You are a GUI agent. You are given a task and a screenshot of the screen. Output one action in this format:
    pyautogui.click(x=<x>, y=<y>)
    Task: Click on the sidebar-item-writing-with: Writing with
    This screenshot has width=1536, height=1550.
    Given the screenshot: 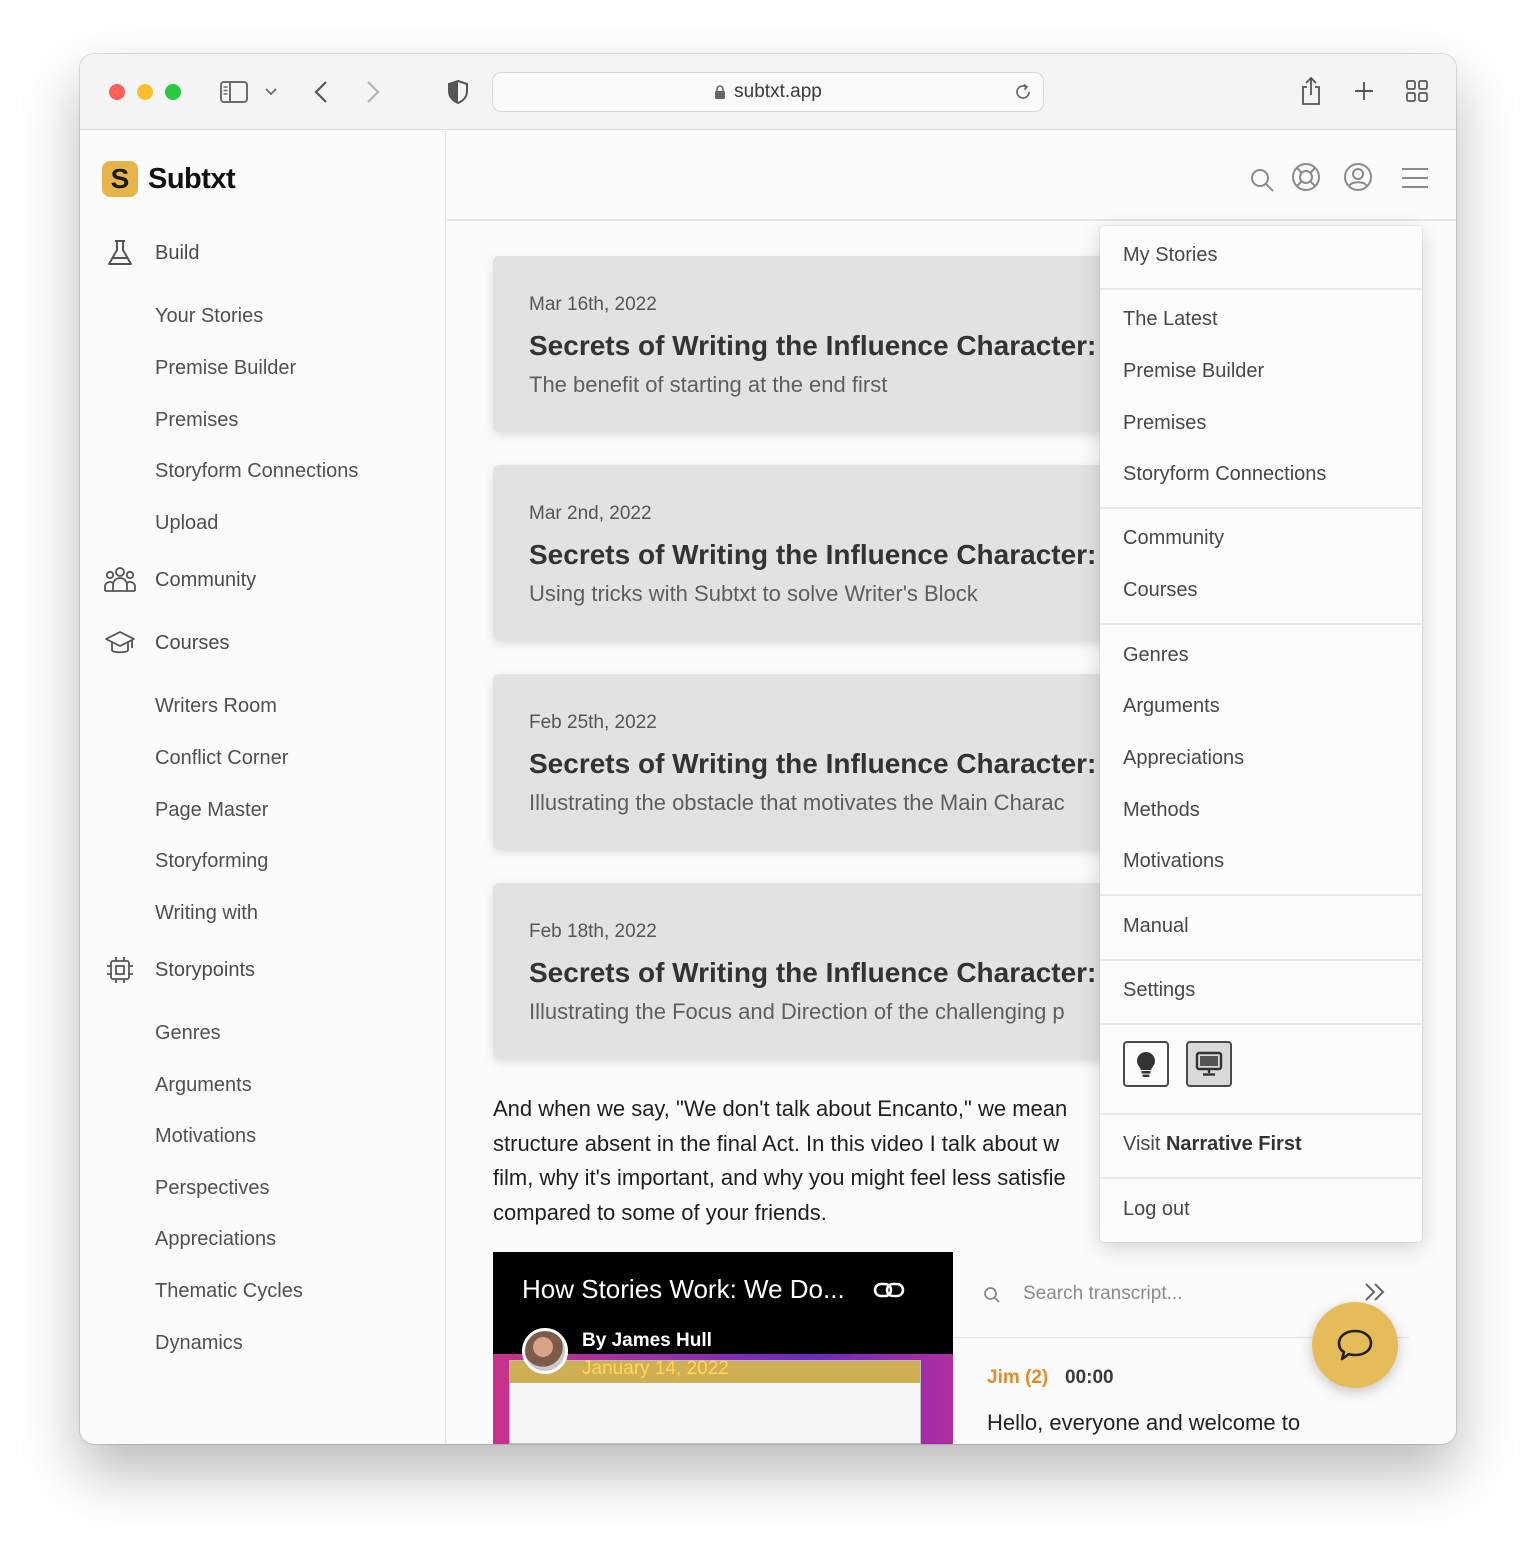 What is the action you would take?
    pyautogui.click(x=206, y=913)
    